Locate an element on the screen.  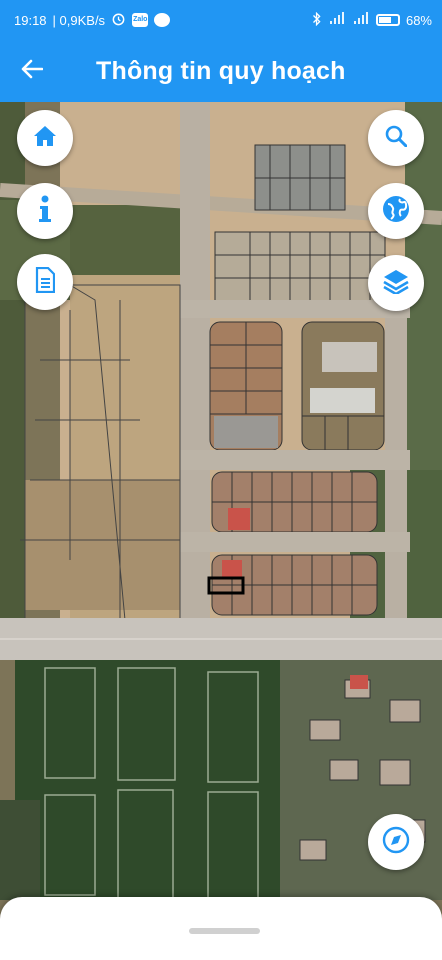
globe-button is located at coordinates (396, 211).